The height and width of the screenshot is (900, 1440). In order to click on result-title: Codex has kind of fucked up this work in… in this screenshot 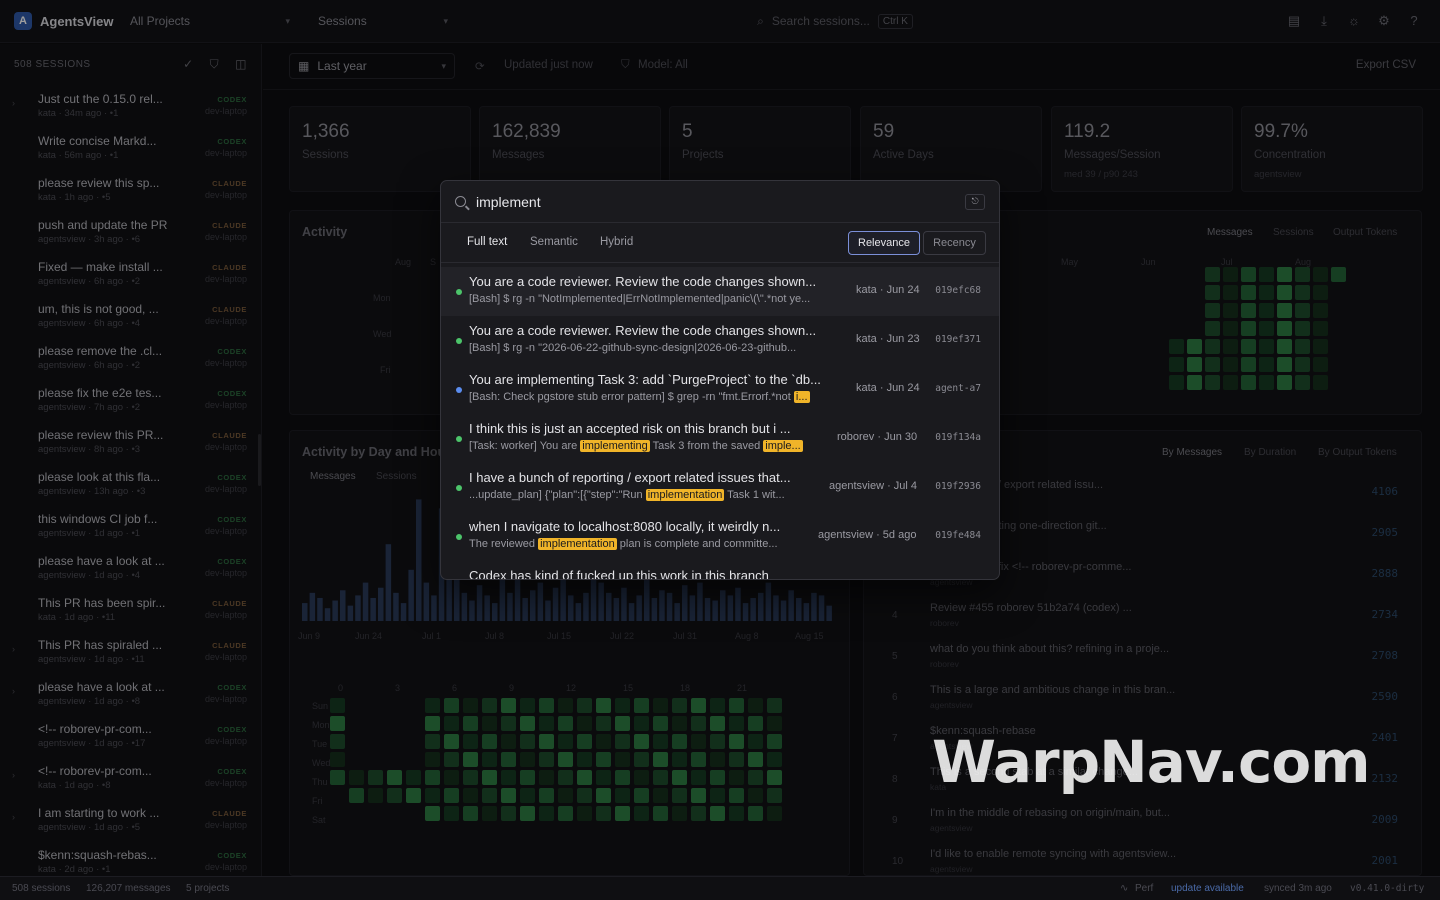, I will do `click(619, 574)`.